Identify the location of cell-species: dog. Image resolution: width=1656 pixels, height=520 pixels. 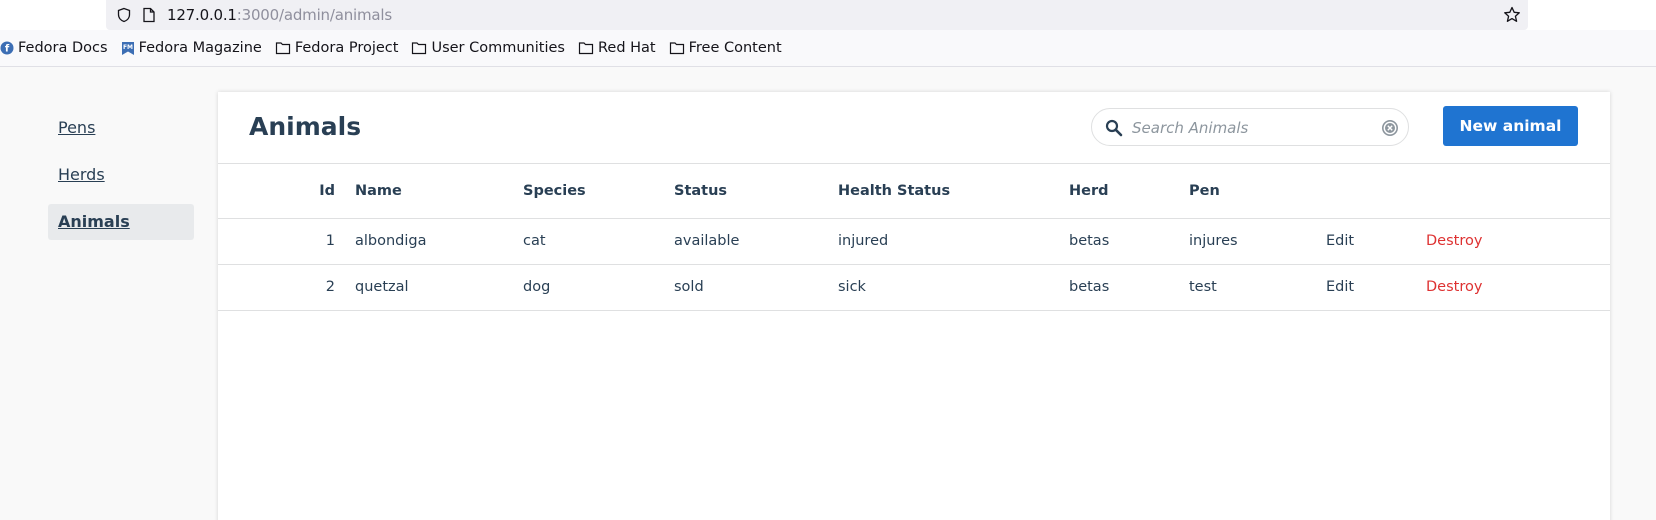
(598, 287).